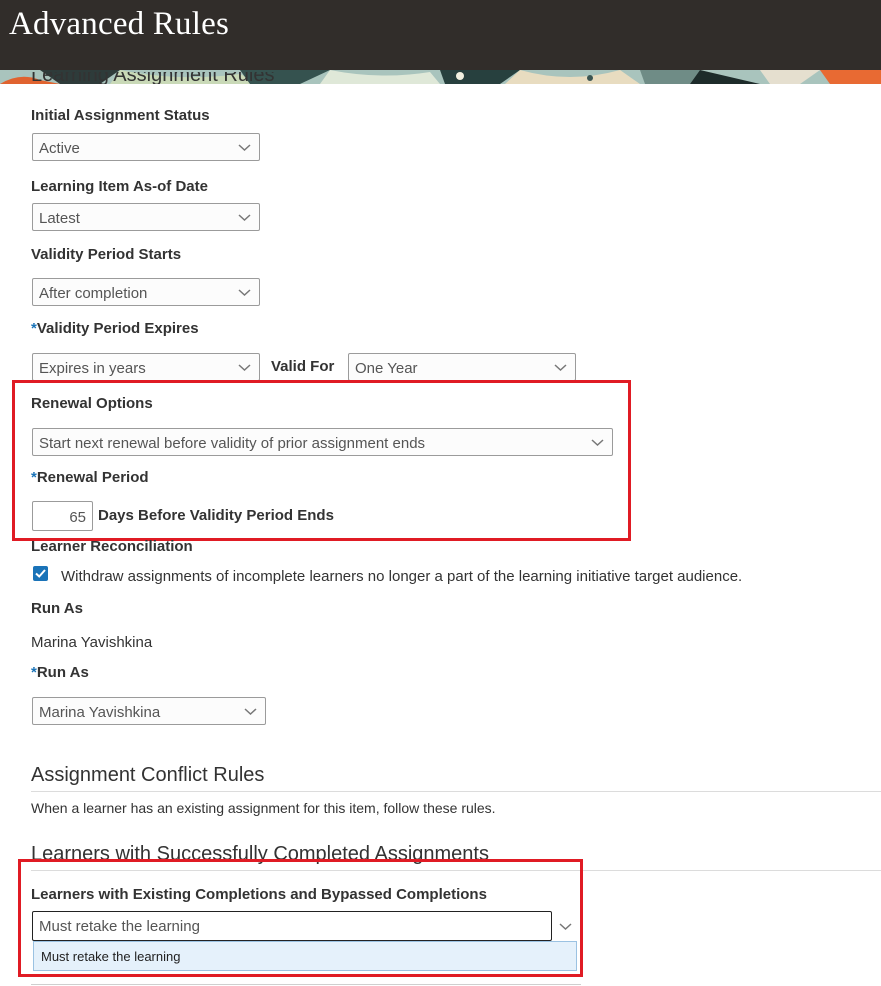  I want to click on validity-starts-label: Validity Period Starts, so click(106, 254).